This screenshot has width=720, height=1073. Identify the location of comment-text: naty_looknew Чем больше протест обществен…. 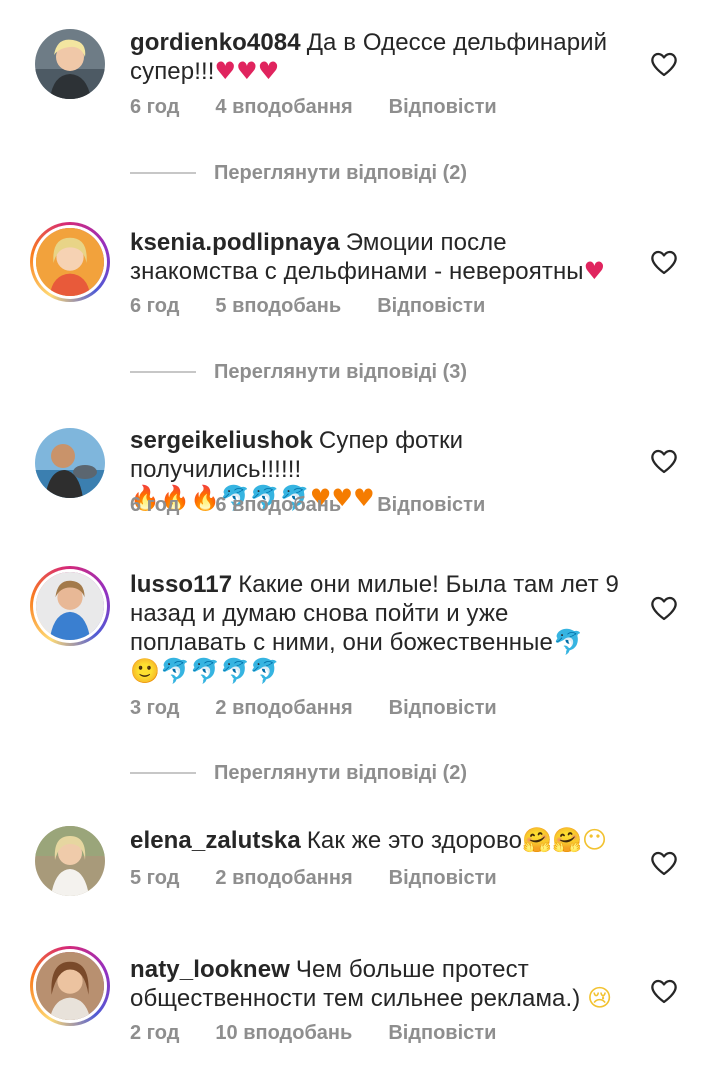
(380, 984).